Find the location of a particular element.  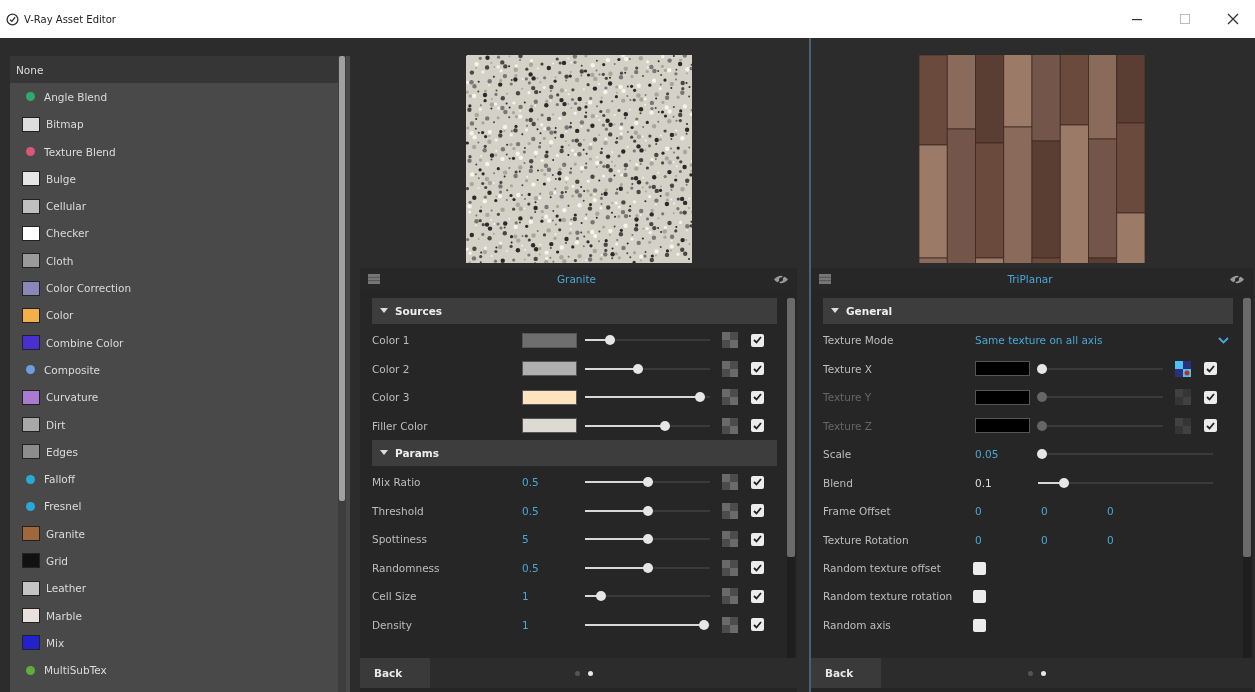

chevron-down-icon is located at coordinates (1223, 340).